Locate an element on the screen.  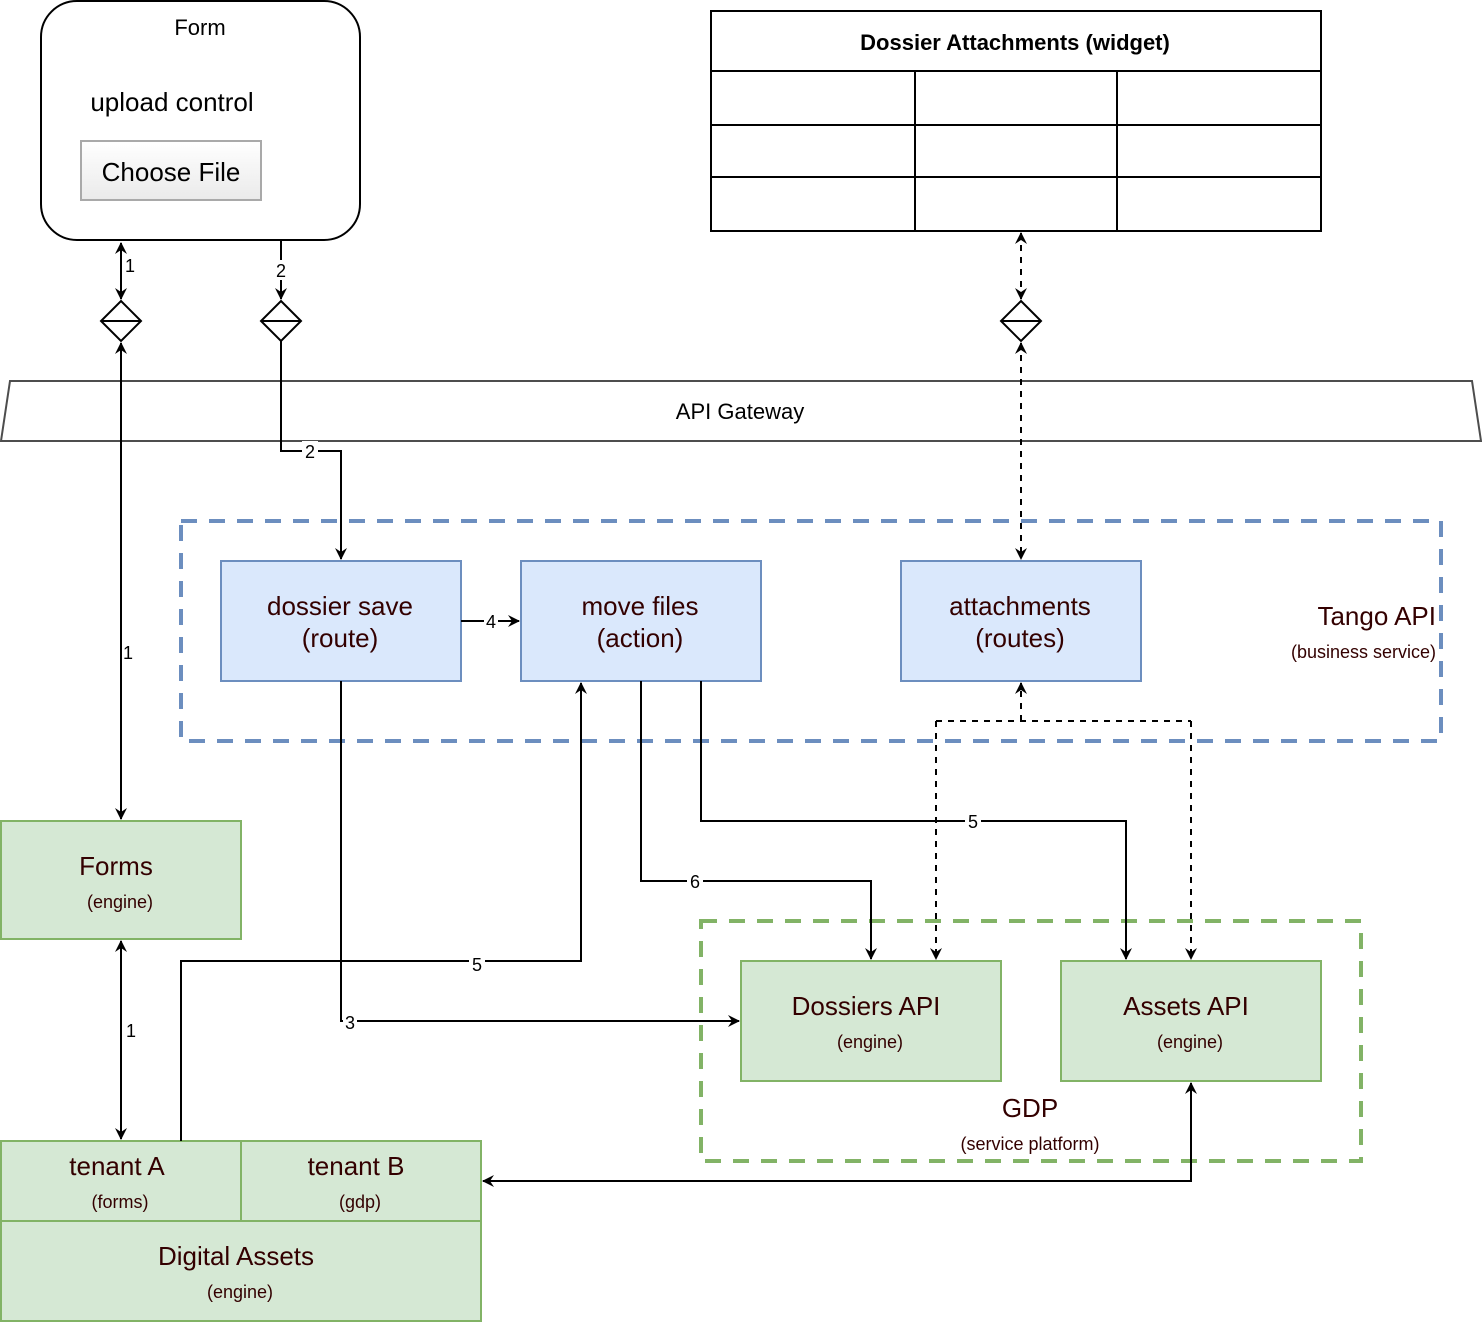
attachments-subtitle: (routes) is located at coordinates (1020, 638).